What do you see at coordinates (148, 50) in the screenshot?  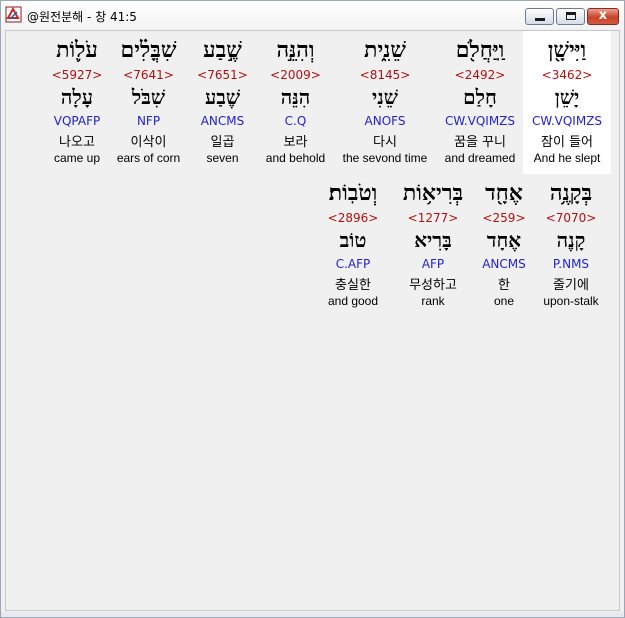 I see `hebrew-word: שִׁבֳּלִ֗ים` at bounding box center [148, 50].